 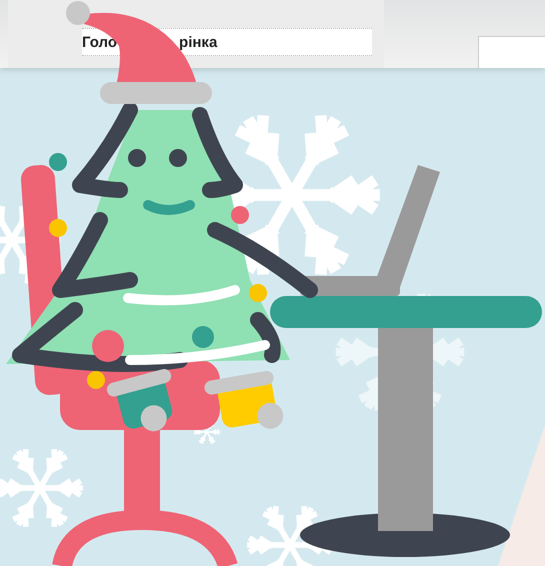 What do you see at coordinates (511, 52) in the screenshot?
I see `input-field` at bounding box center [511, 52].